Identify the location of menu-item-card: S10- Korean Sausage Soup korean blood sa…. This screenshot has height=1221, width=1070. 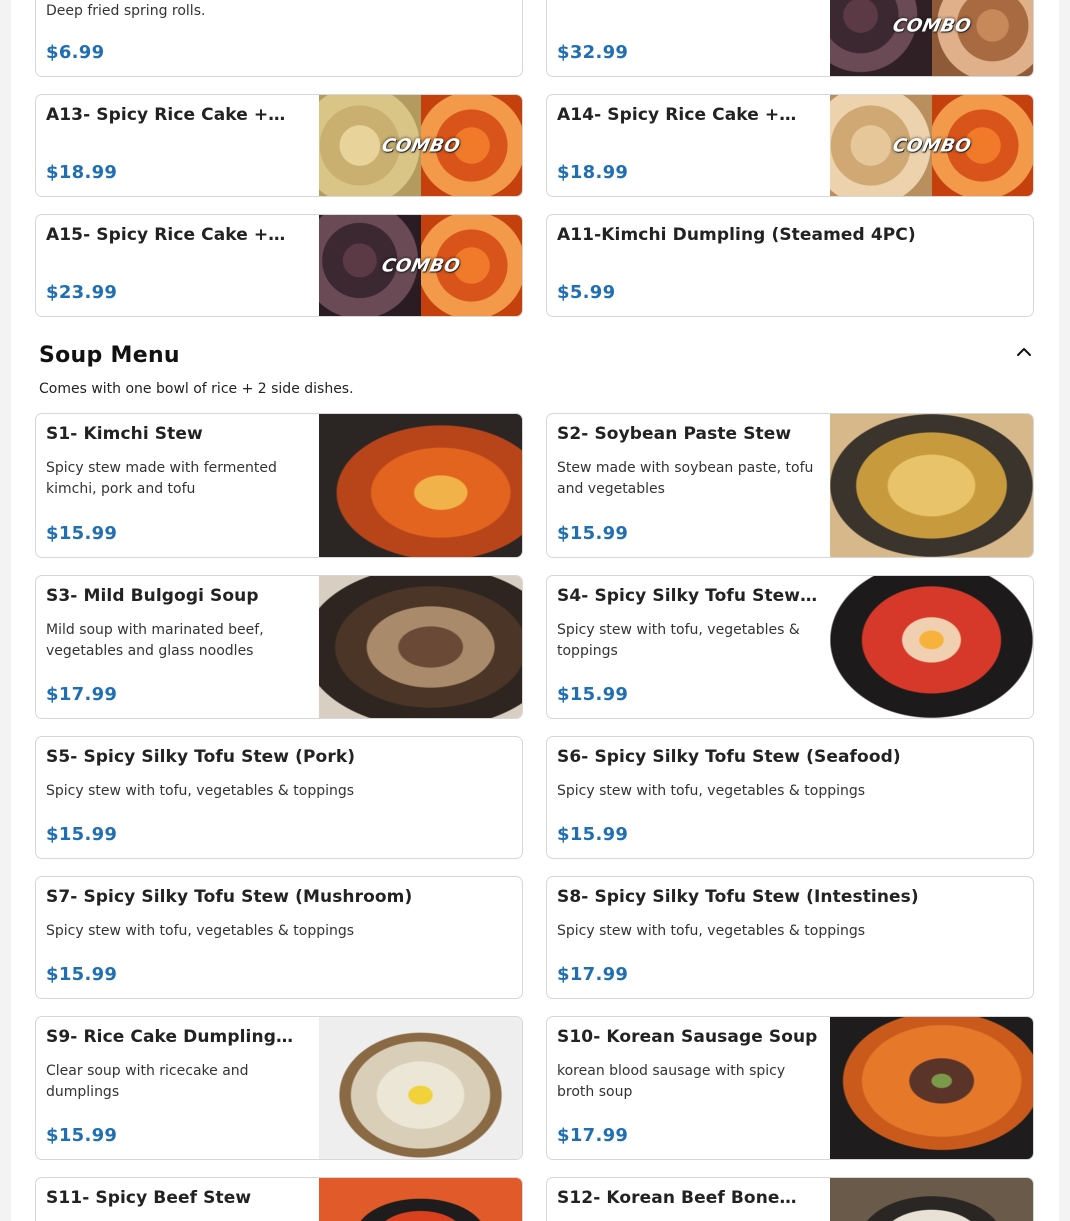
(790, 1088).